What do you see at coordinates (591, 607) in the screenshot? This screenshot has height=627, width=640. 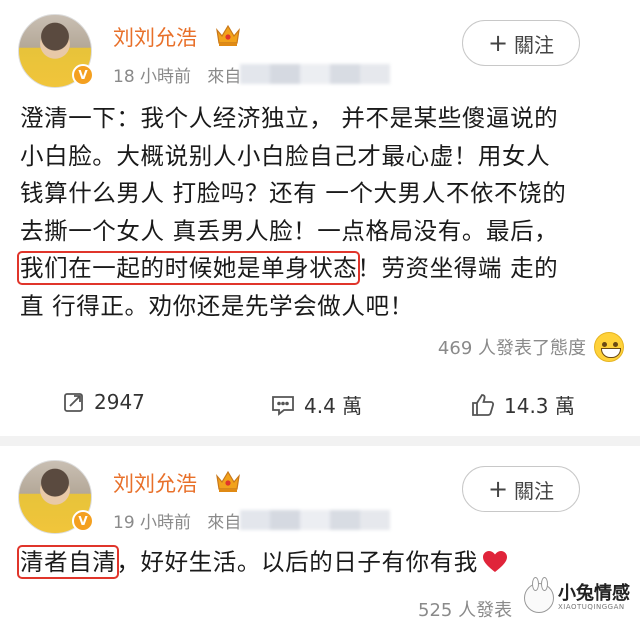 I see `watermark-subtitle: XIAOTUQINGGAN` at bounding box center [591, 607].